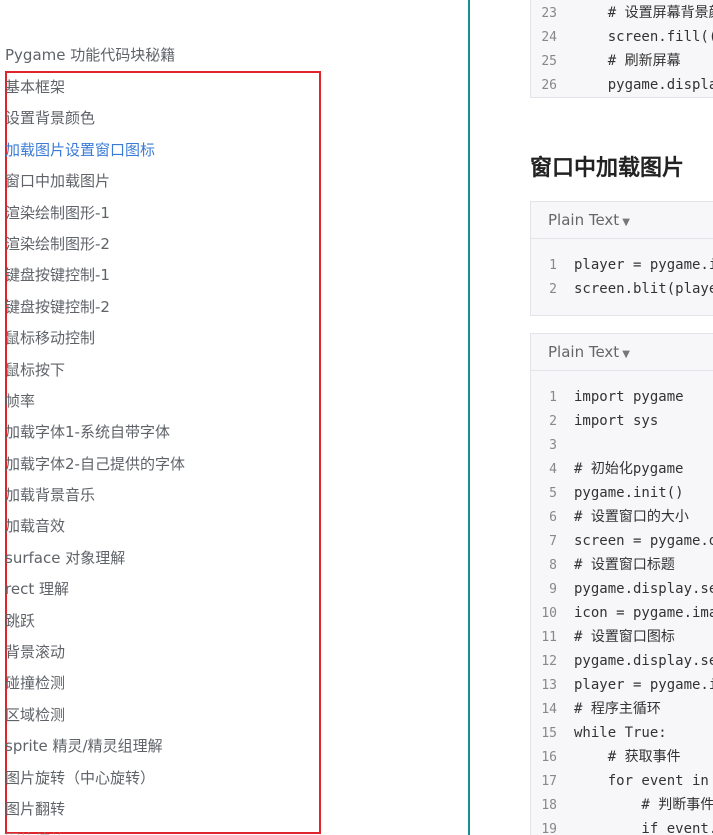  Describe the element at coordinates (95, 244) in the screenshot. I see `toc-item: 渲染绘制图形-2` at that location.